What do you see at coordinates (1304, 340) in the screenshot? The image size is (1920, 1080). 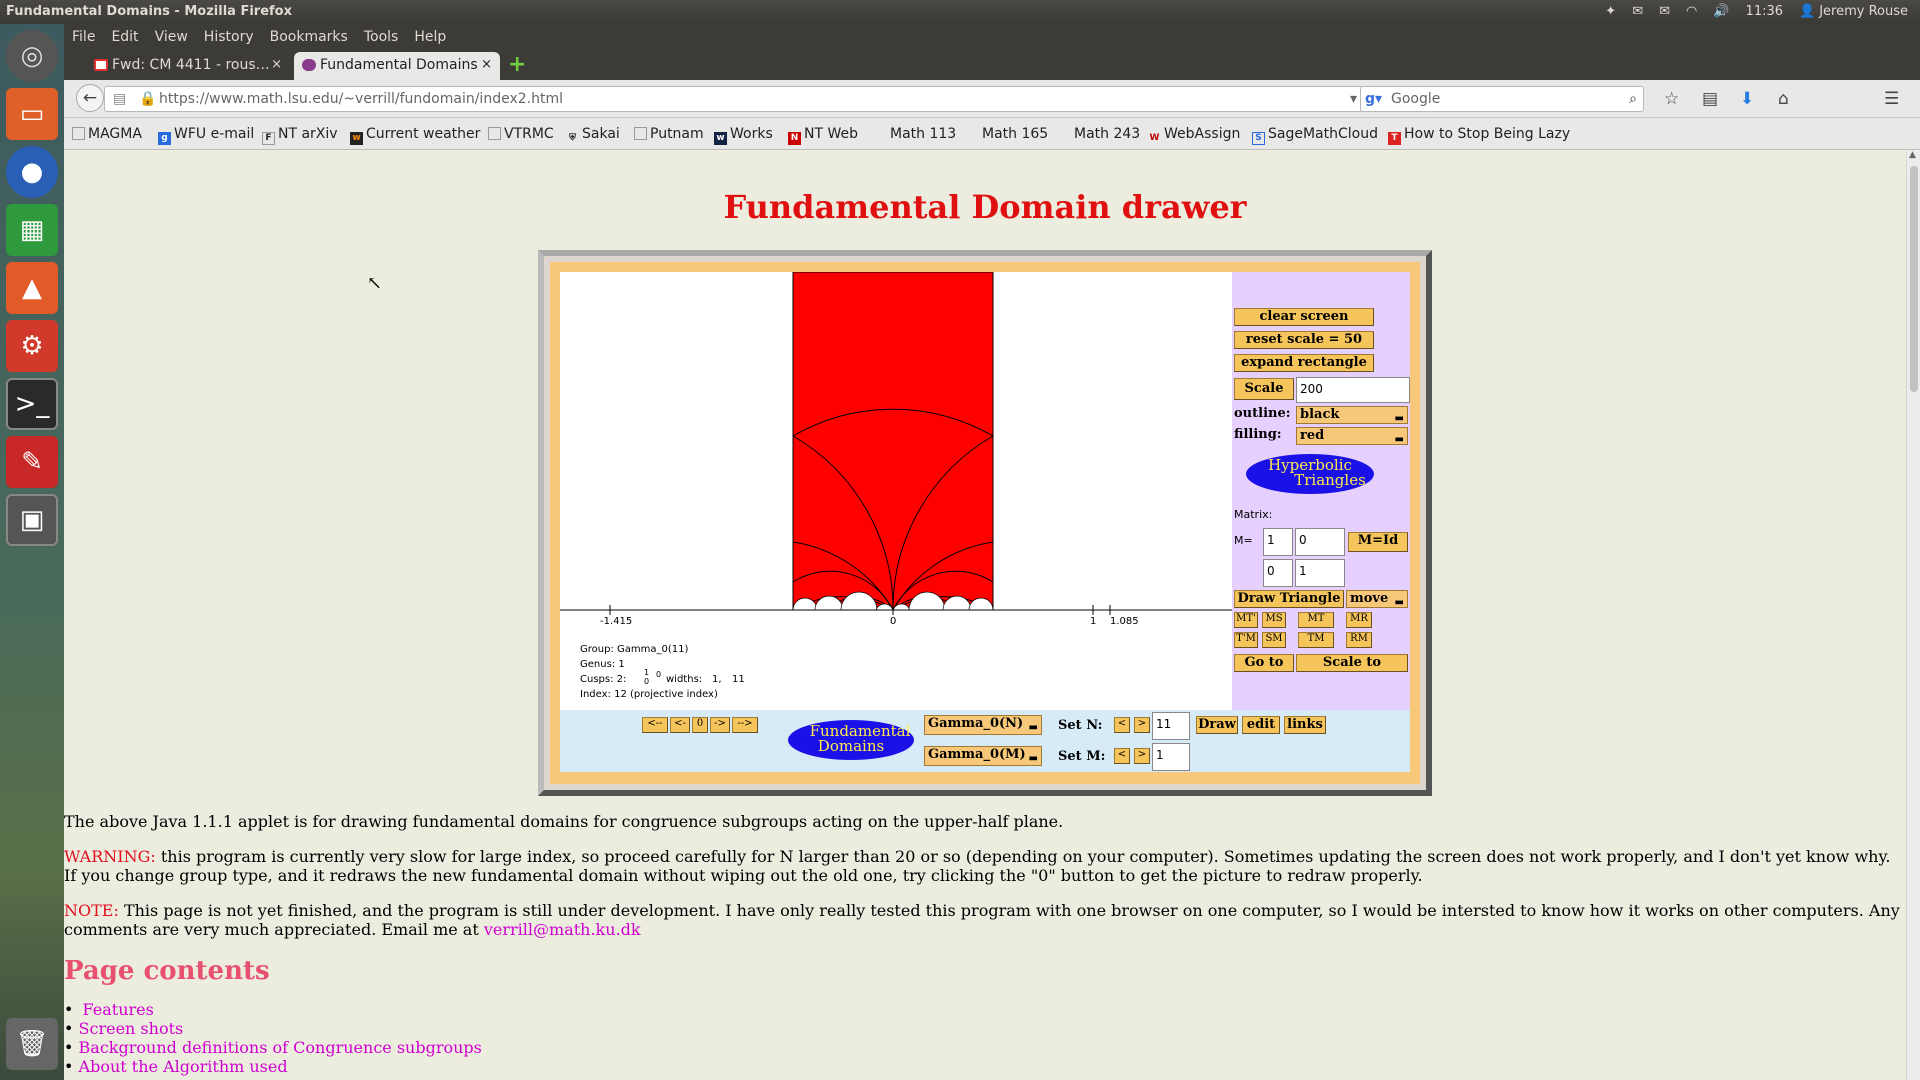 I see `reset-scale-button: reset scale = 50` at bounding box center [1304, 340].